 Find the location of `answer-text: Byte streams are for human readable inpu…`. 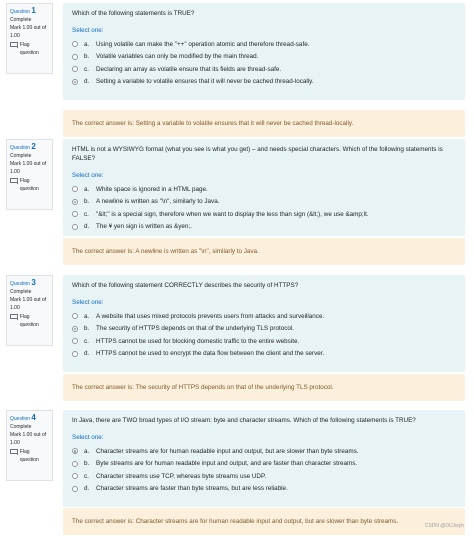

answer-text: Byte streams are for human readable inpu… is located at coordinates (227, 464).